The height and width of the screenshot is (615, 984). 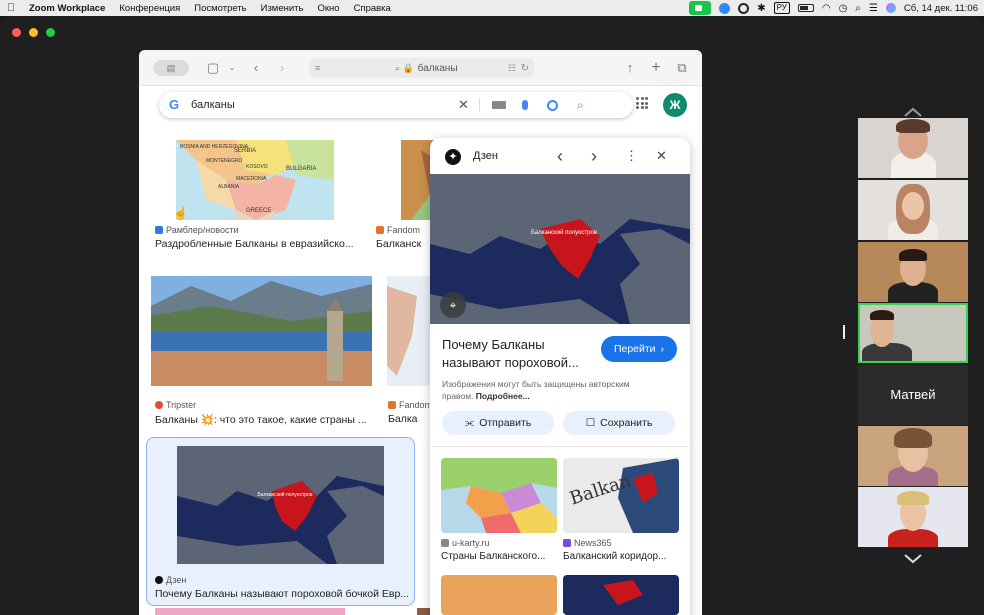 I want to click on bluetooth-icon: ✱, so click(x=761, y=8).